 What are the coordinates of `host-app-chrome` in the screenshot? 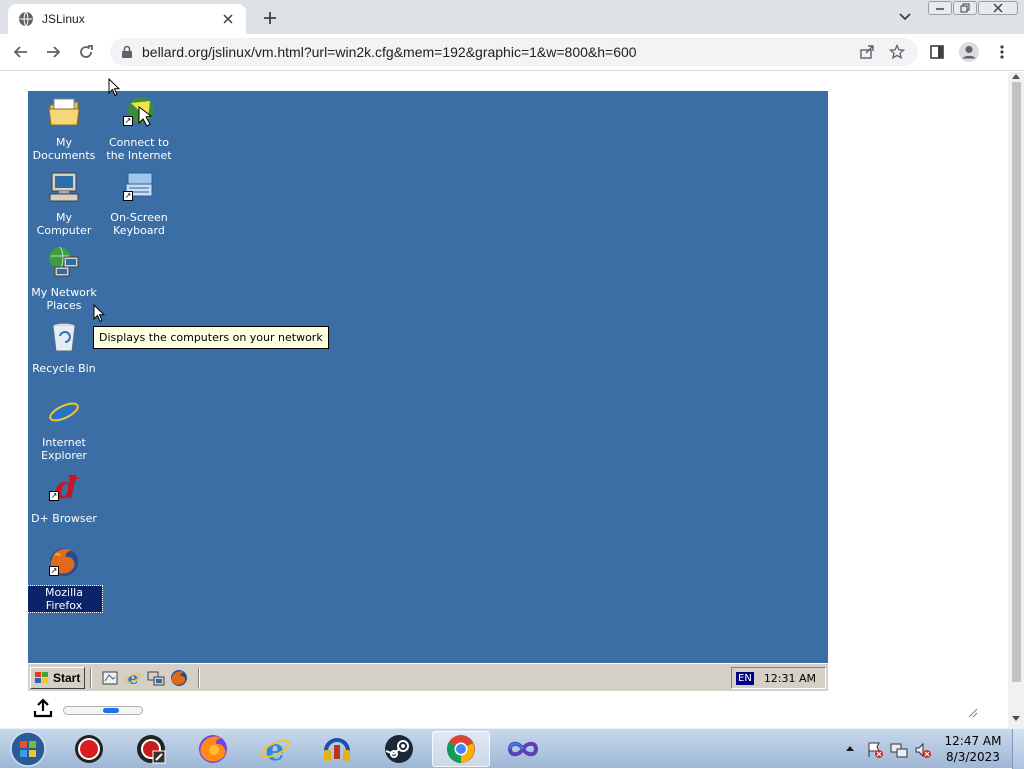 It's located at (461, 749).